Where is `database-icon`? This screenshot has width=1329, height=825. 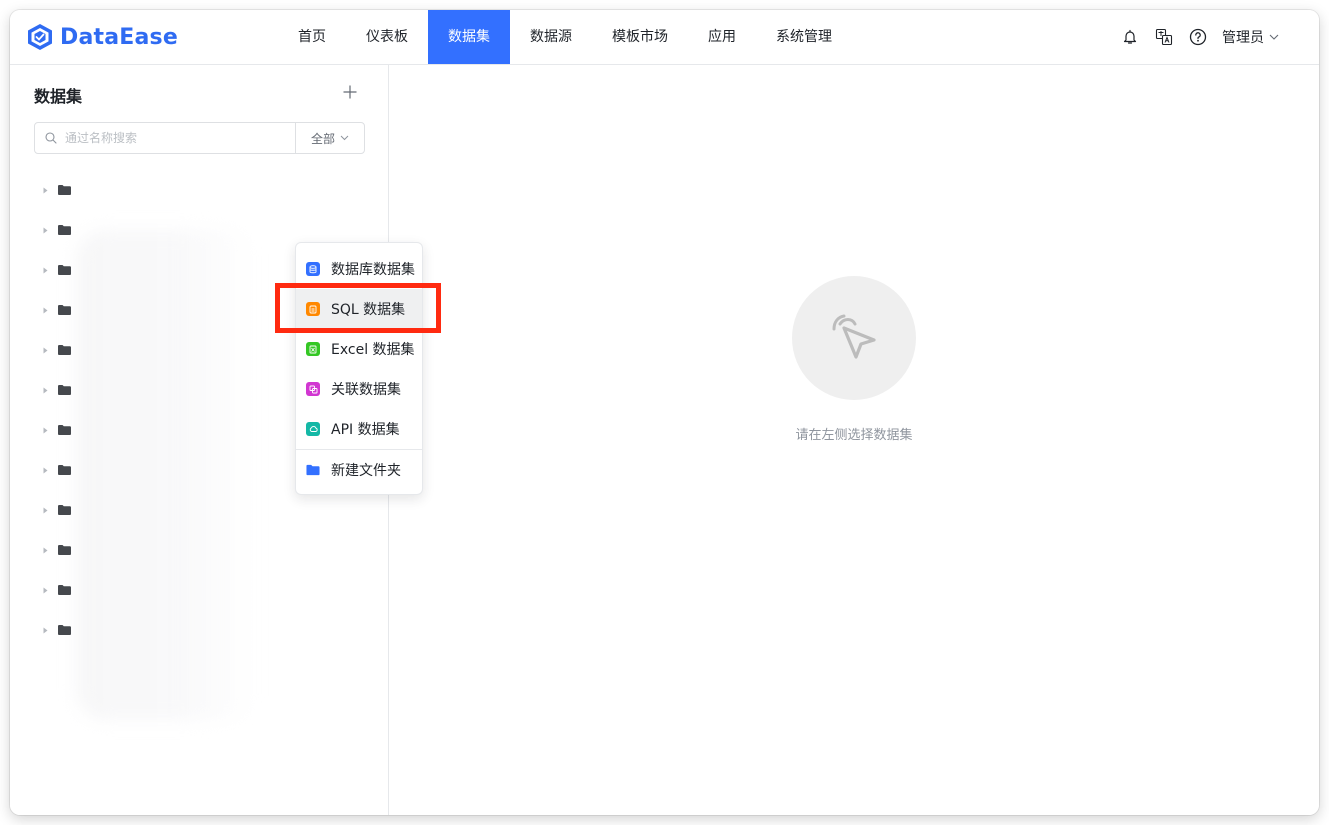
database-icon is located at coordinates (313, 269).